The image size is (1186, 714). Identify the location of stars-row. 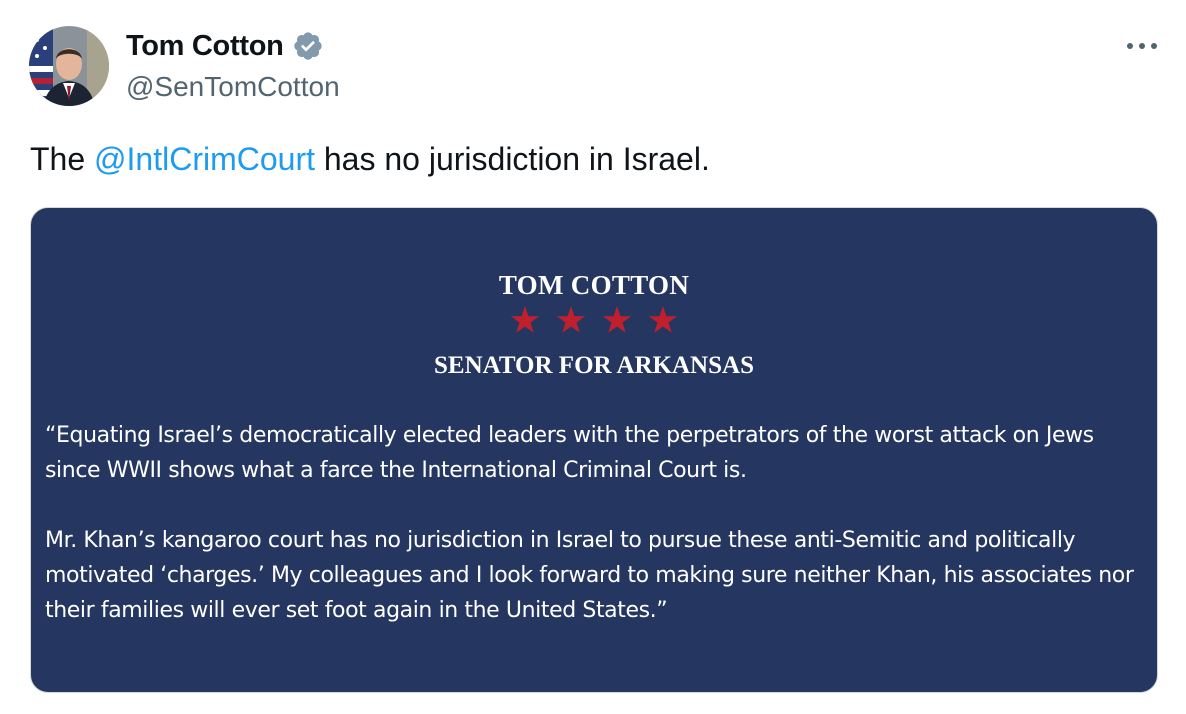
(594, 320).